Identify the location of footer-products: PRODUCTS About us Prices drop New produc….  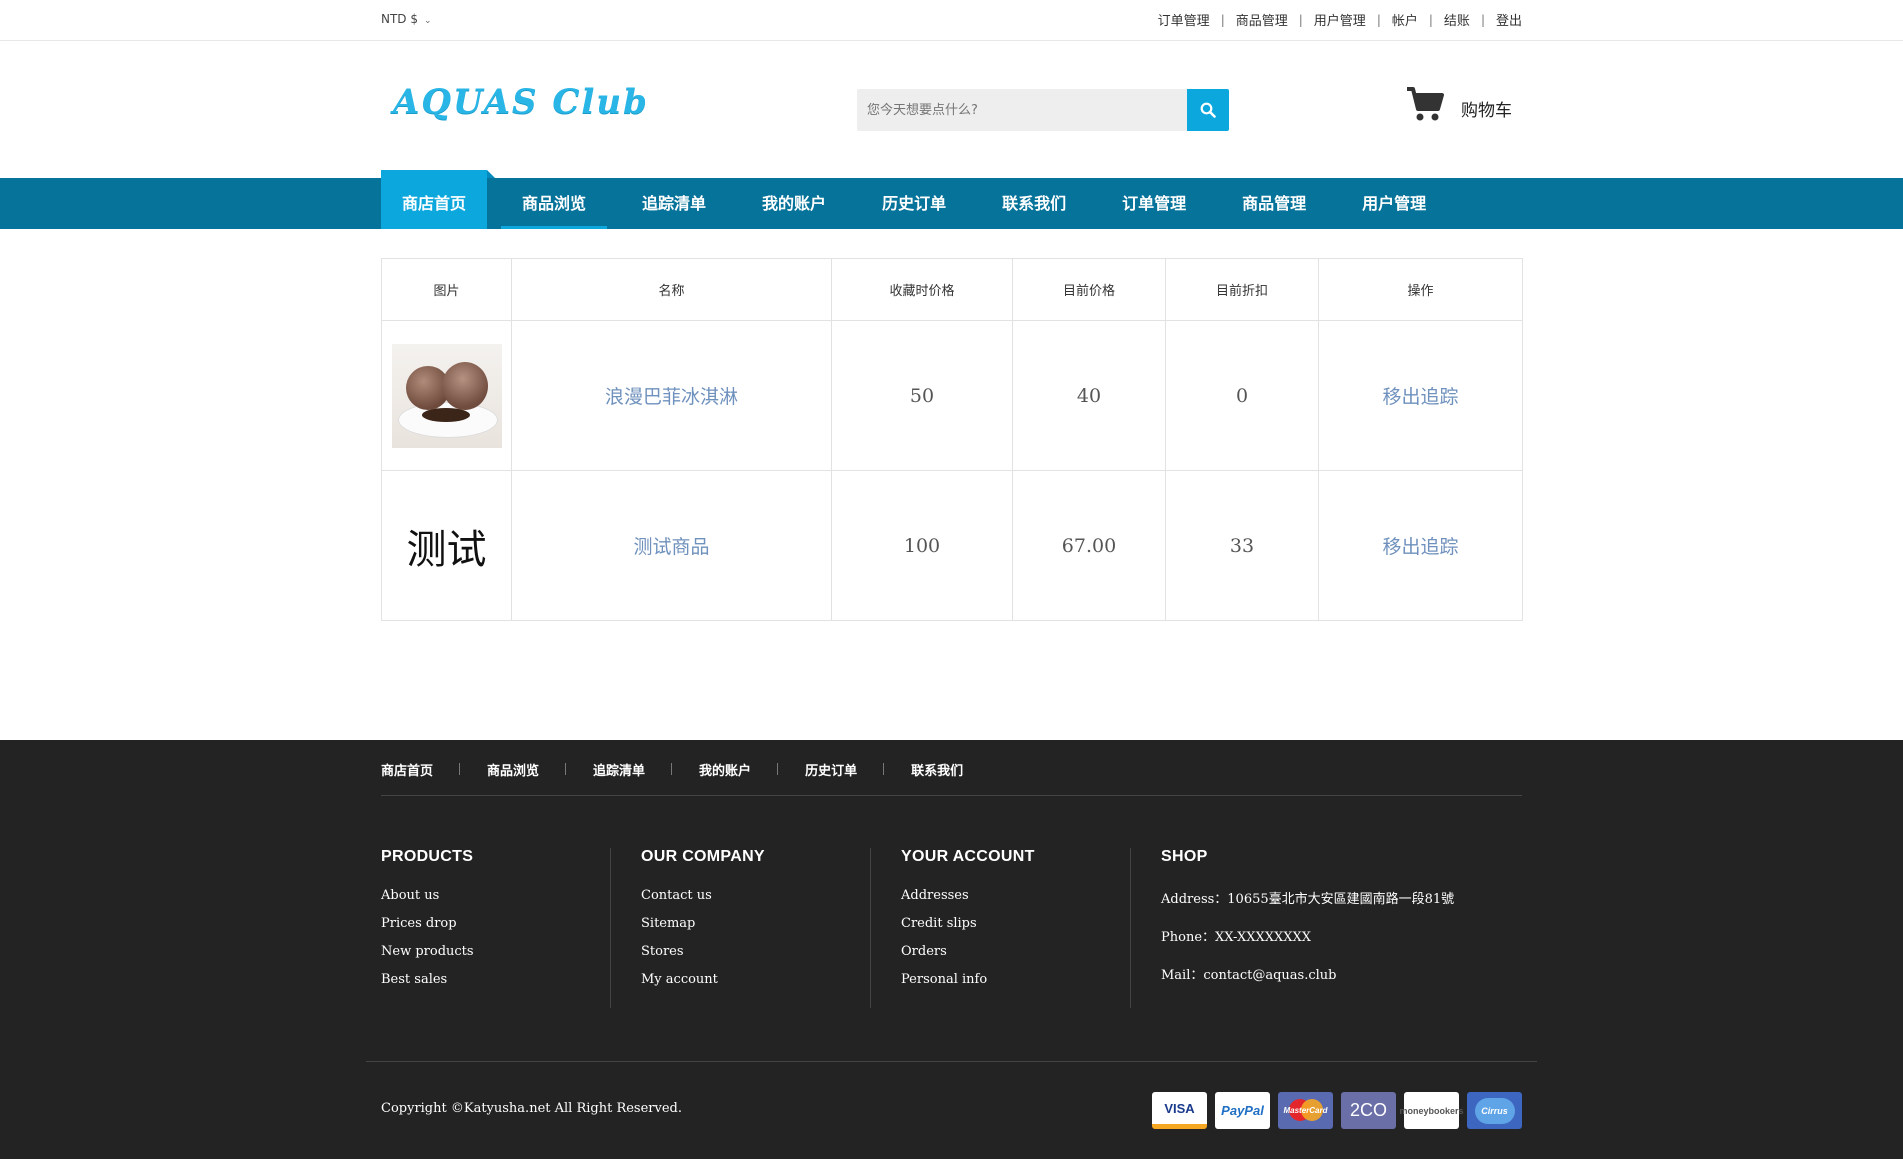
(496, 928).